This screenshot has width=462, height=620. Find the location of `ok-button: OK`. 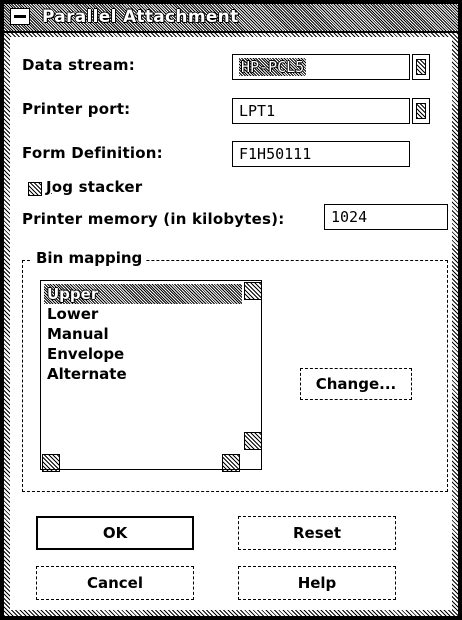

ok-button: OK is located at coordinates (115, 533).